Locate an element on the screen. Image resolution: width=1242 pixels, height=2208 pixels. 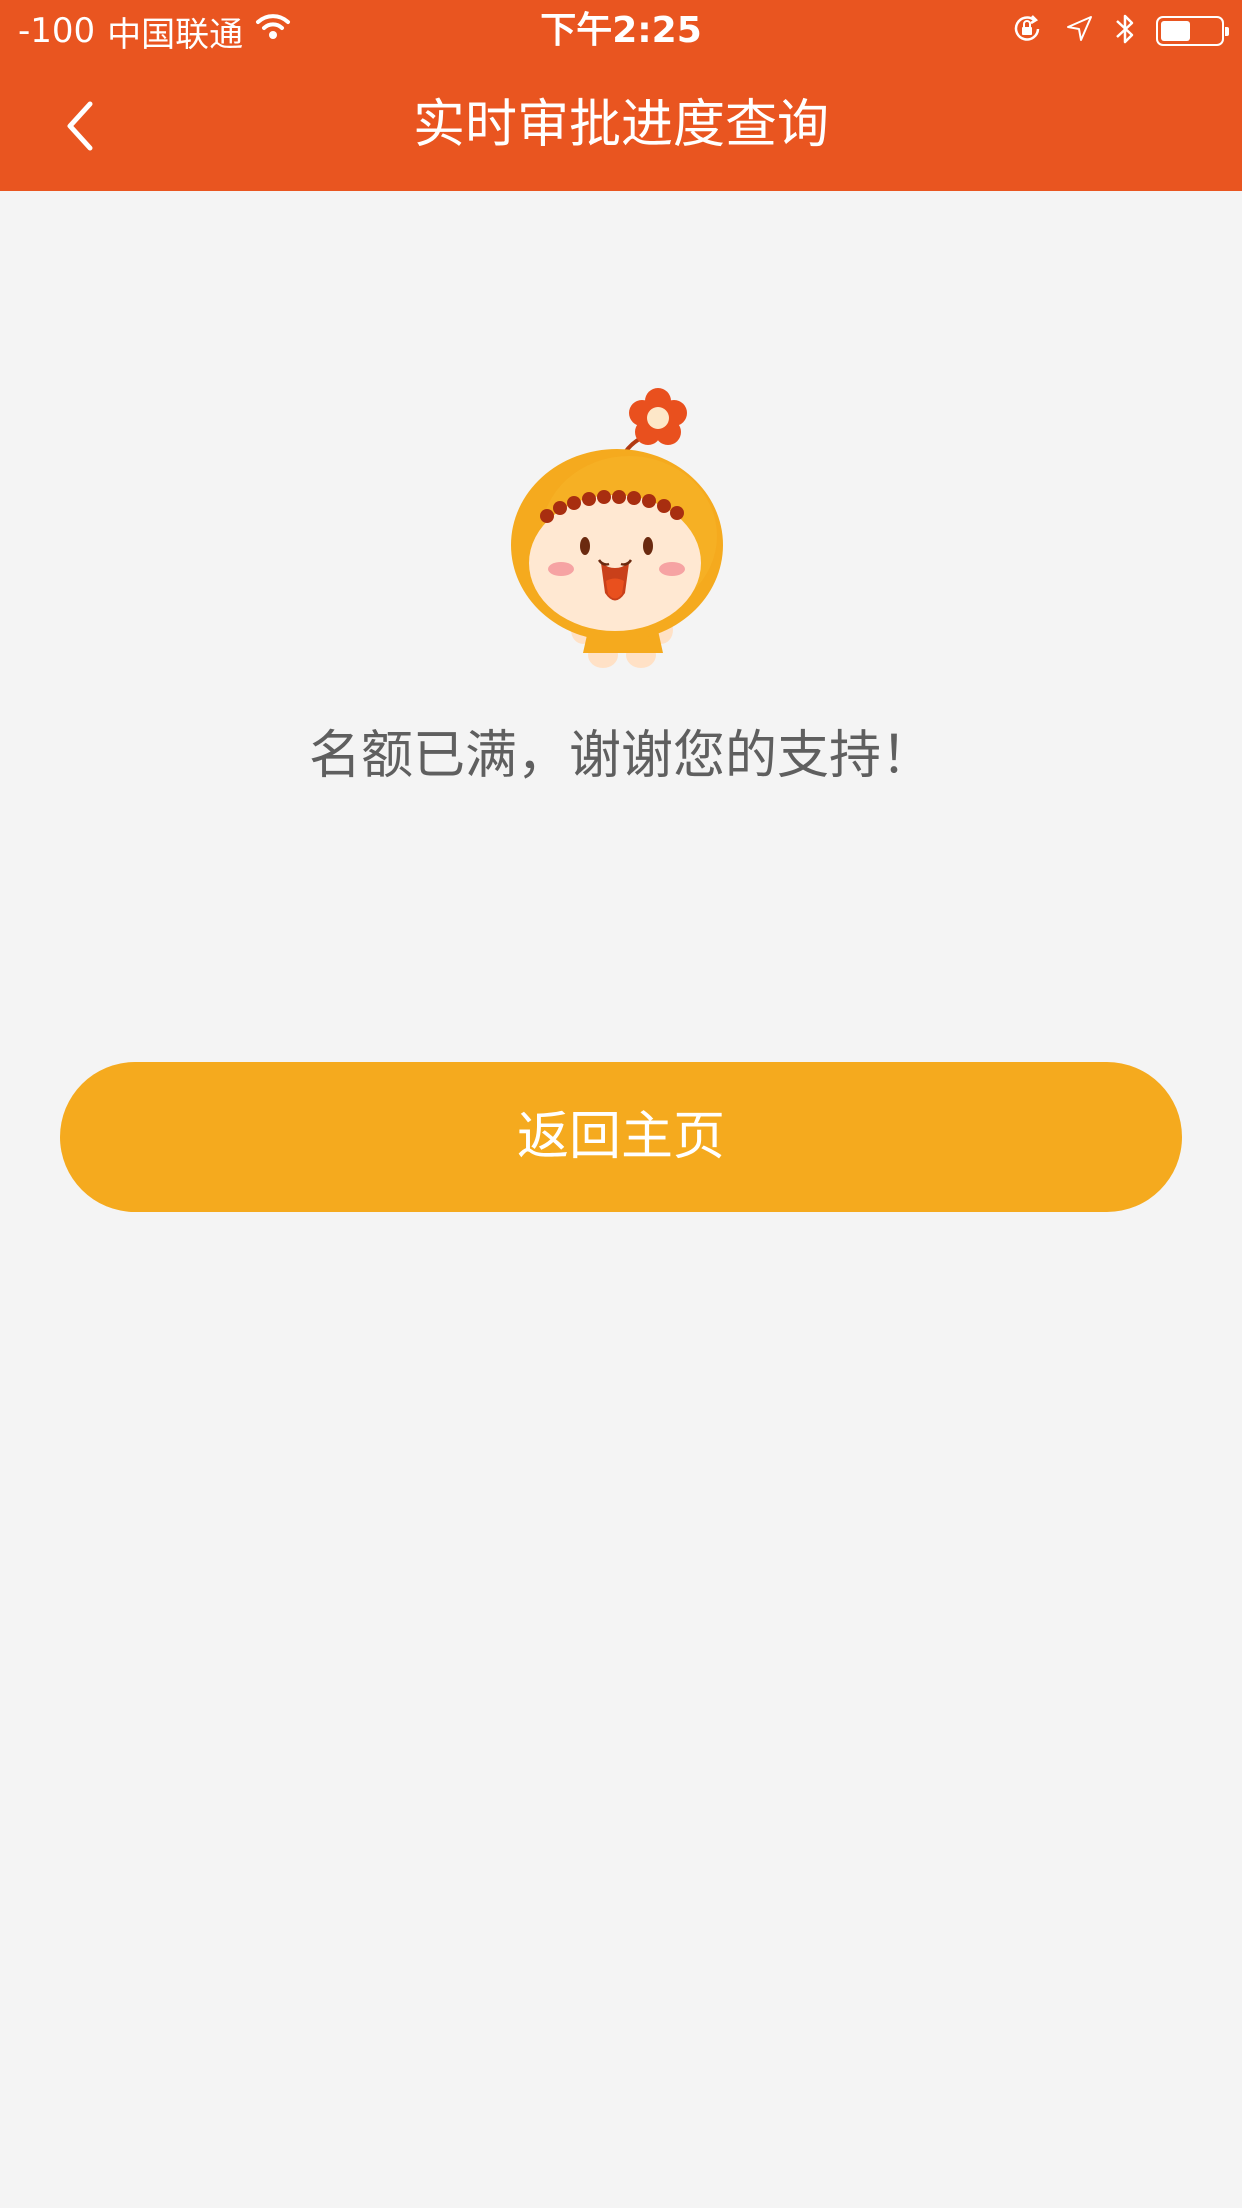
location-arrow-icon is located at coordinates (1079, 31).